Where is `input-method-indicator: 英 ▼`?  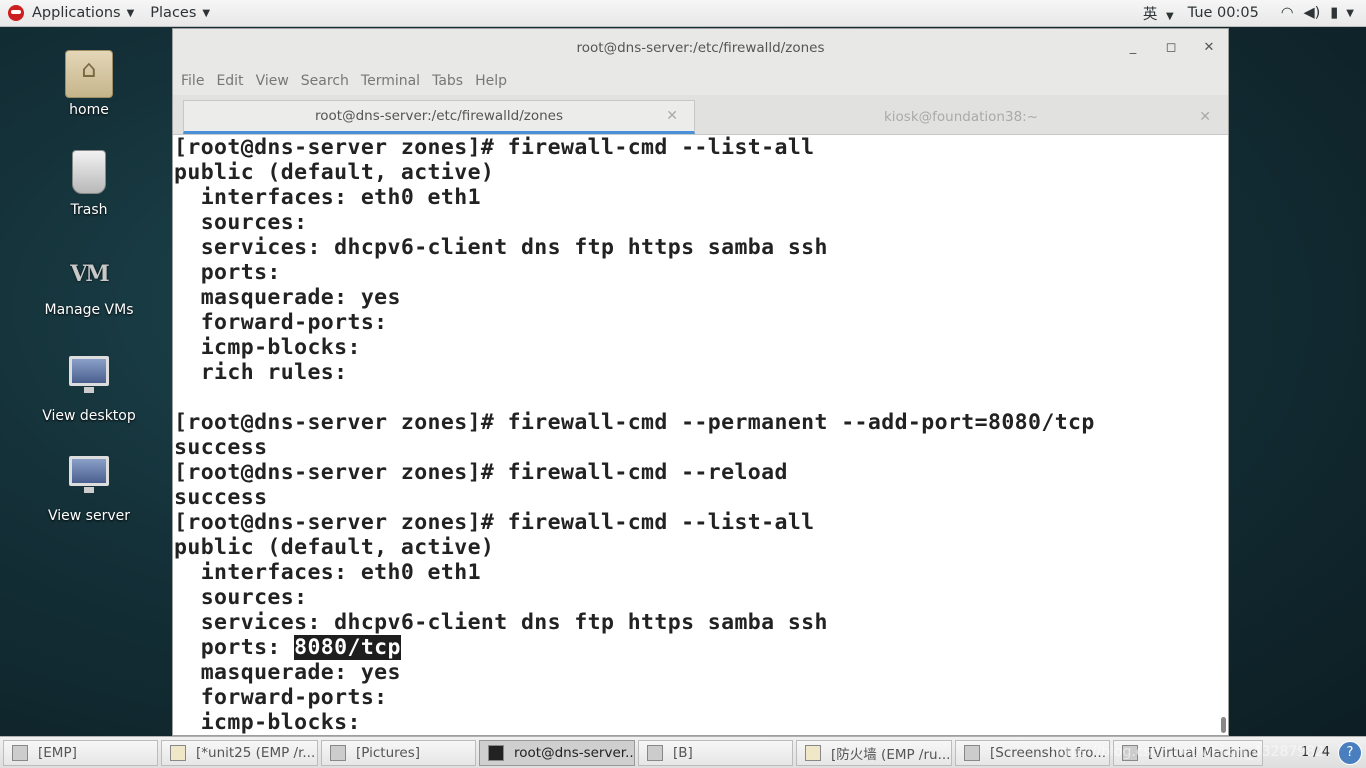
input-method-indicator: 英 ▼ is located at coordinates (1151, 13).